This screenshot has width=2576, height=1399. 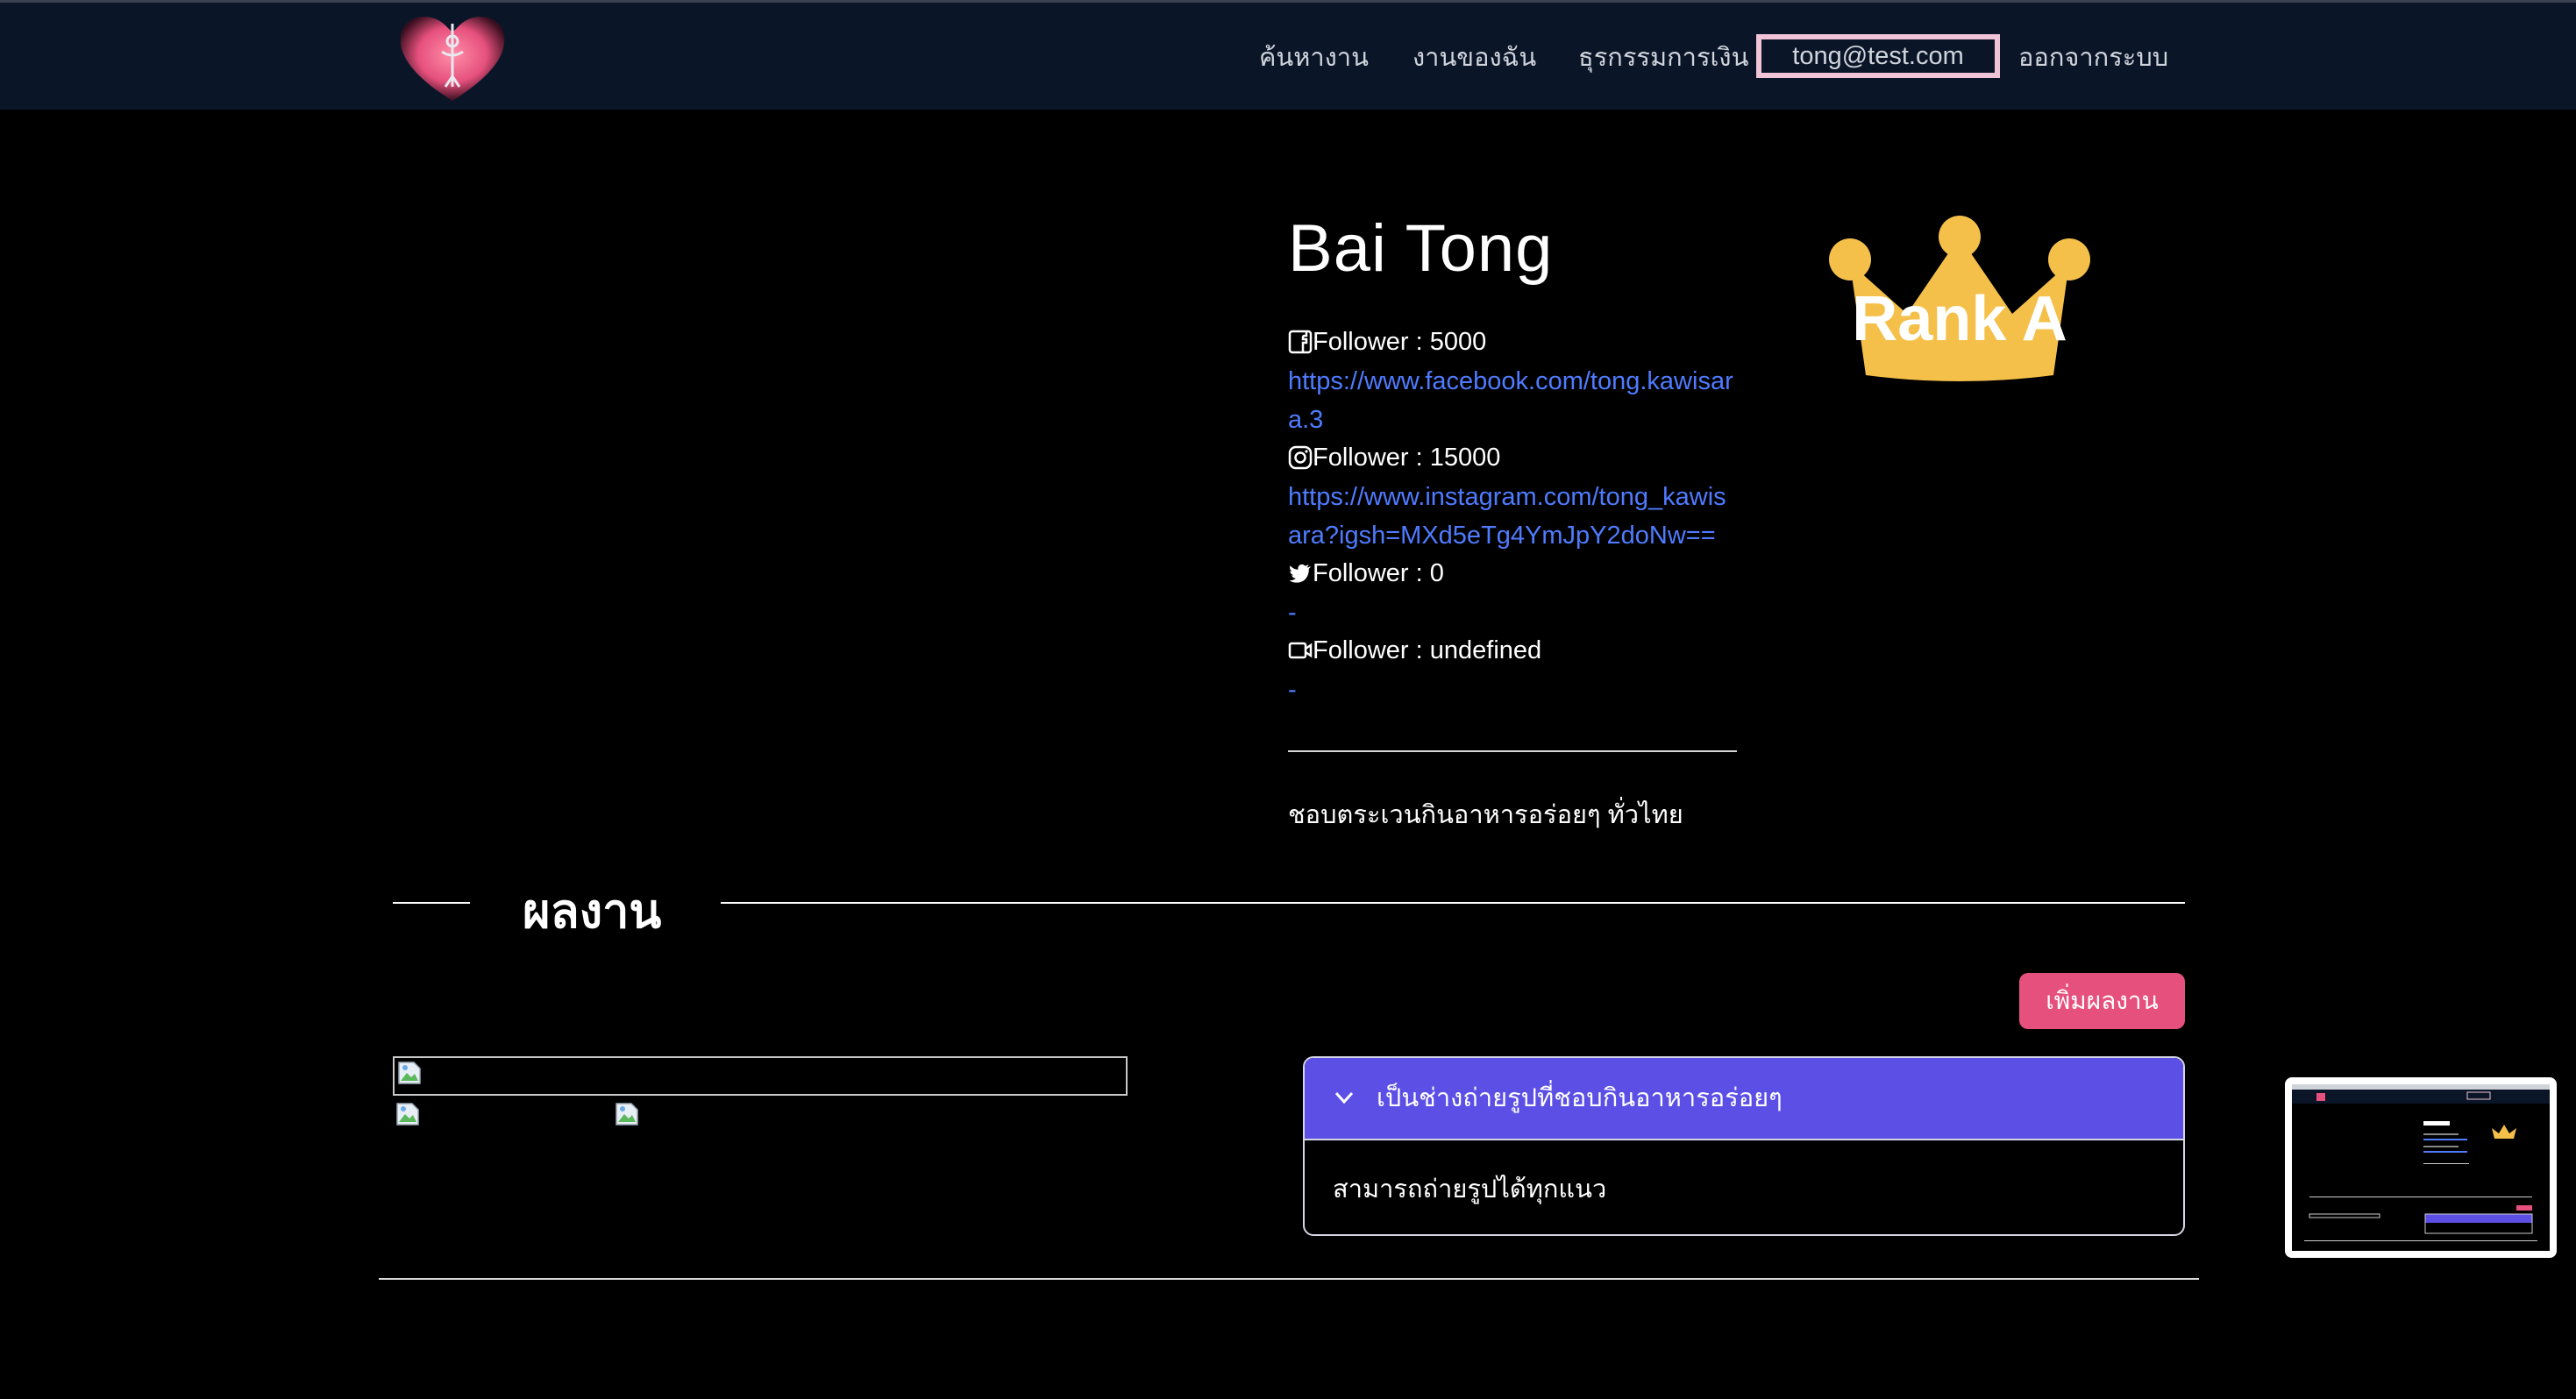 I want to click on nav-user-email: tong@test.com, so click(x=1878, y=56).